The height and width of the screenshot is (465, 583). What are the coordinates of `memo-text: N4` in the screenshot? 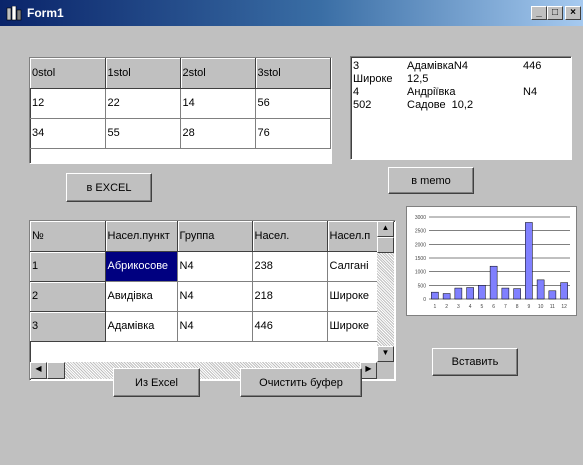 It's located at (530, 92).